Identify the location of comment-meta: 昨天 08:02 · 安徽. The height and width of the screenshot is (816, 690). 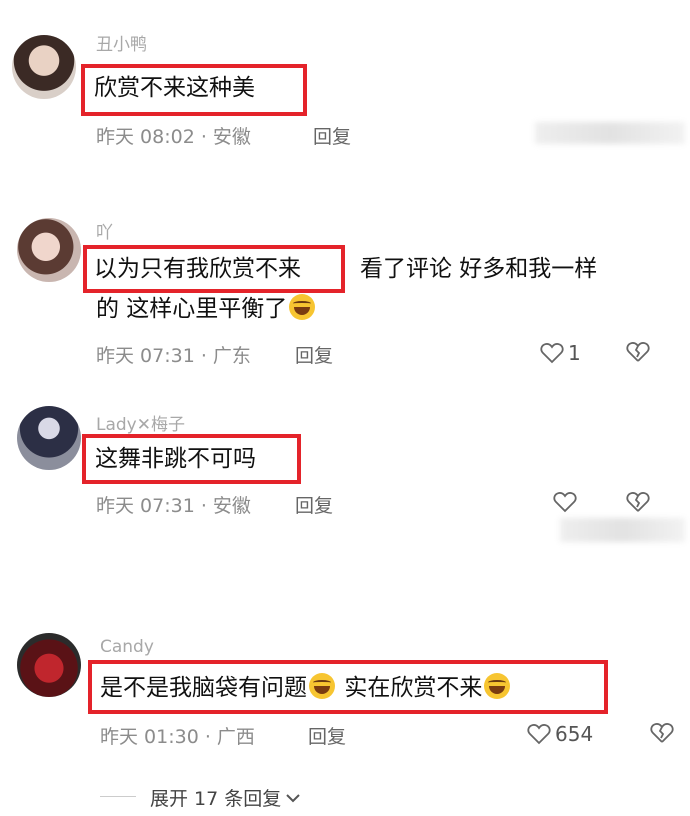
(173, 137).